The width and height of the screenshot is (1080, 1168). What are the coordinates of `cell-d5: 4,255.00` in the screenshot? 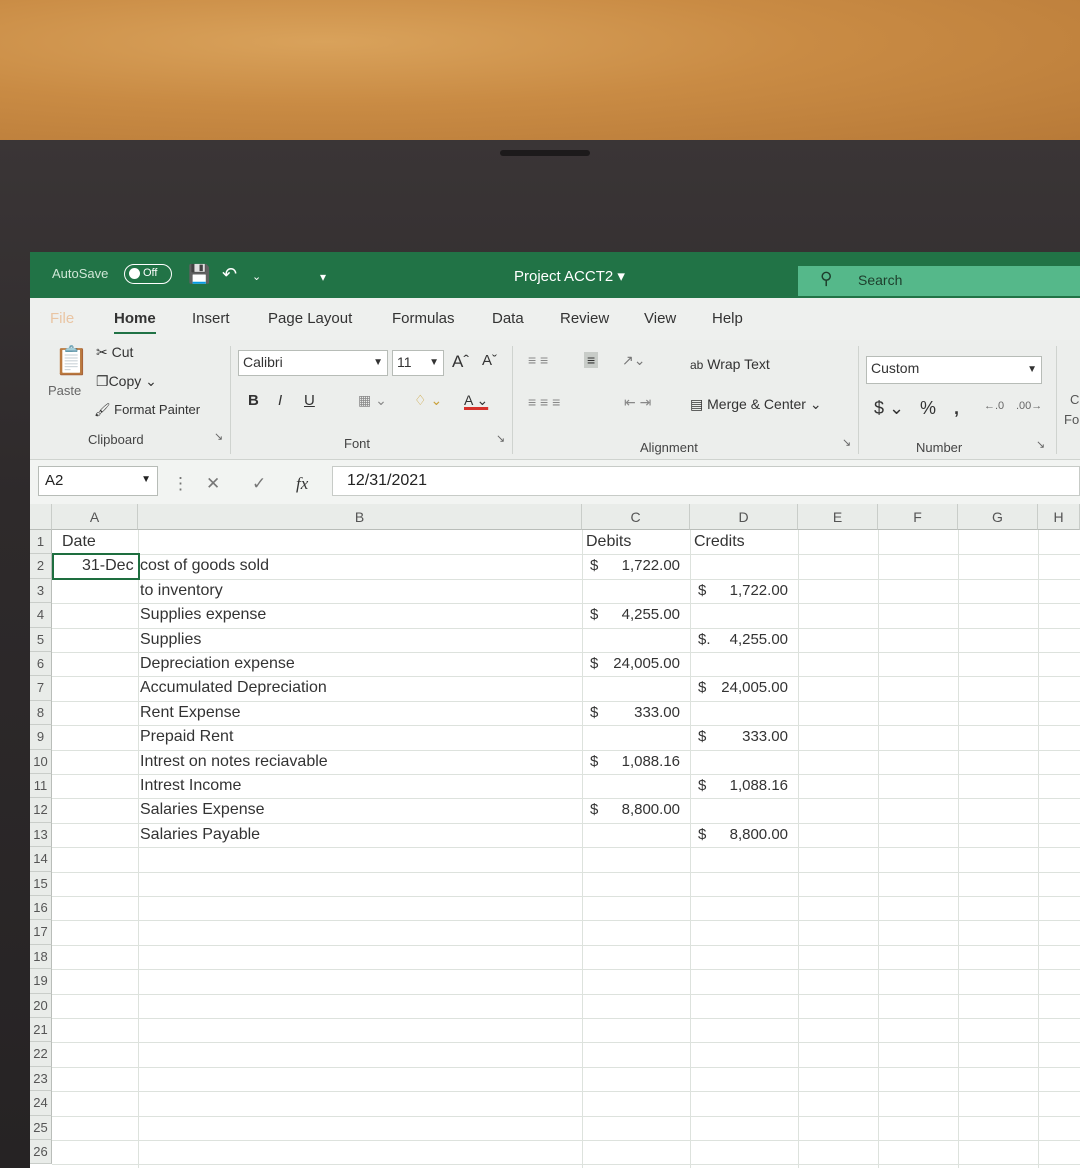 It's located at (751, 639).